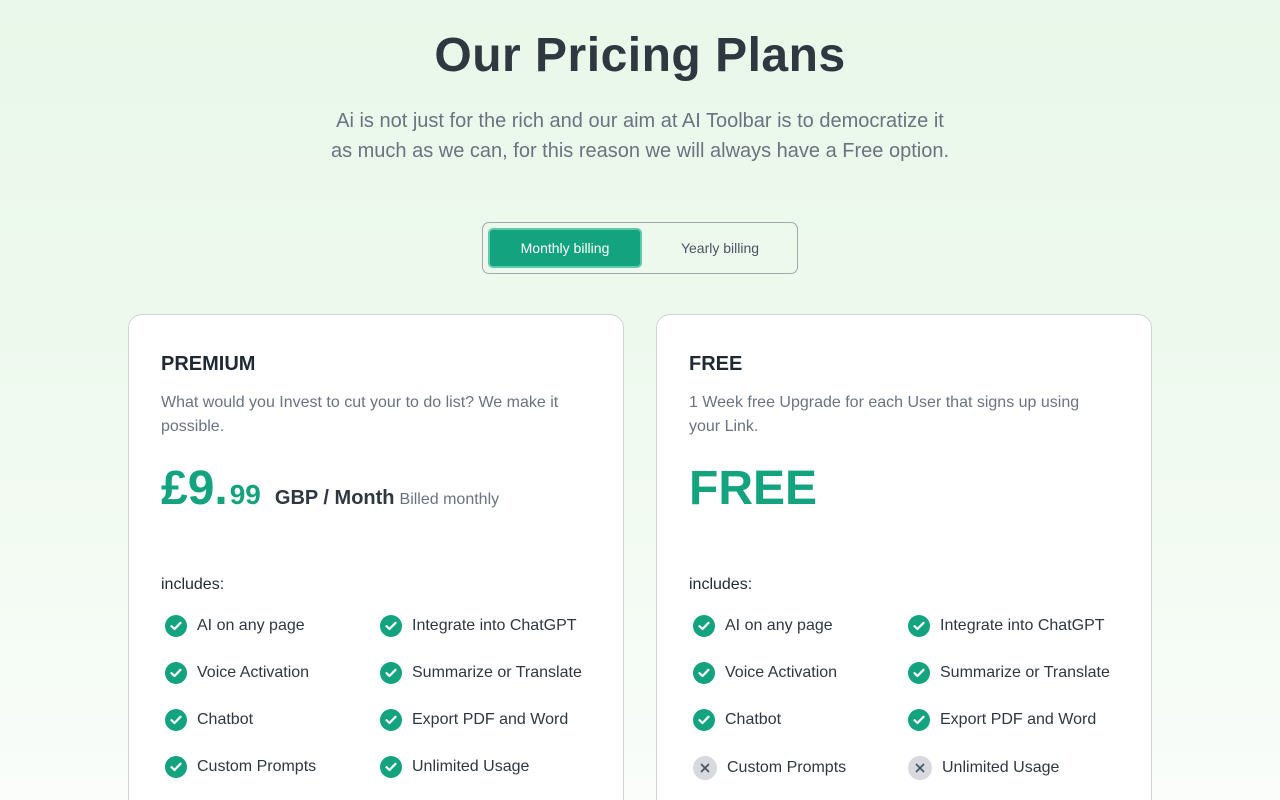 This screenshot has width=1280, height=800. What do you see at coordinates (565, 248) in the screenshot?
I see `monthly-billing-button: Monthly billing` at bounding box center [565, 248].